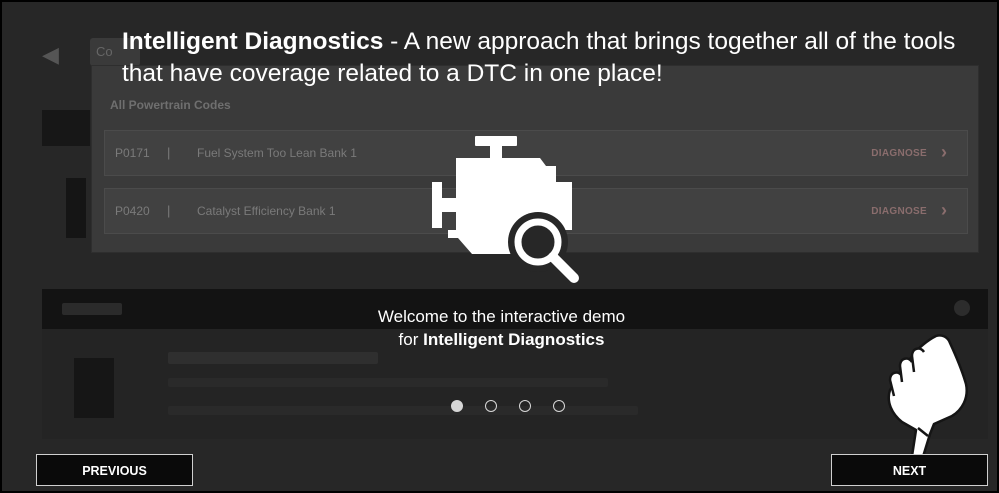 The width and height of the screenshot is (999, 493). What do you see at coordinates (94, 388) in the screenshot?
I see `background-card-icon` at bounding box center [94, 388].